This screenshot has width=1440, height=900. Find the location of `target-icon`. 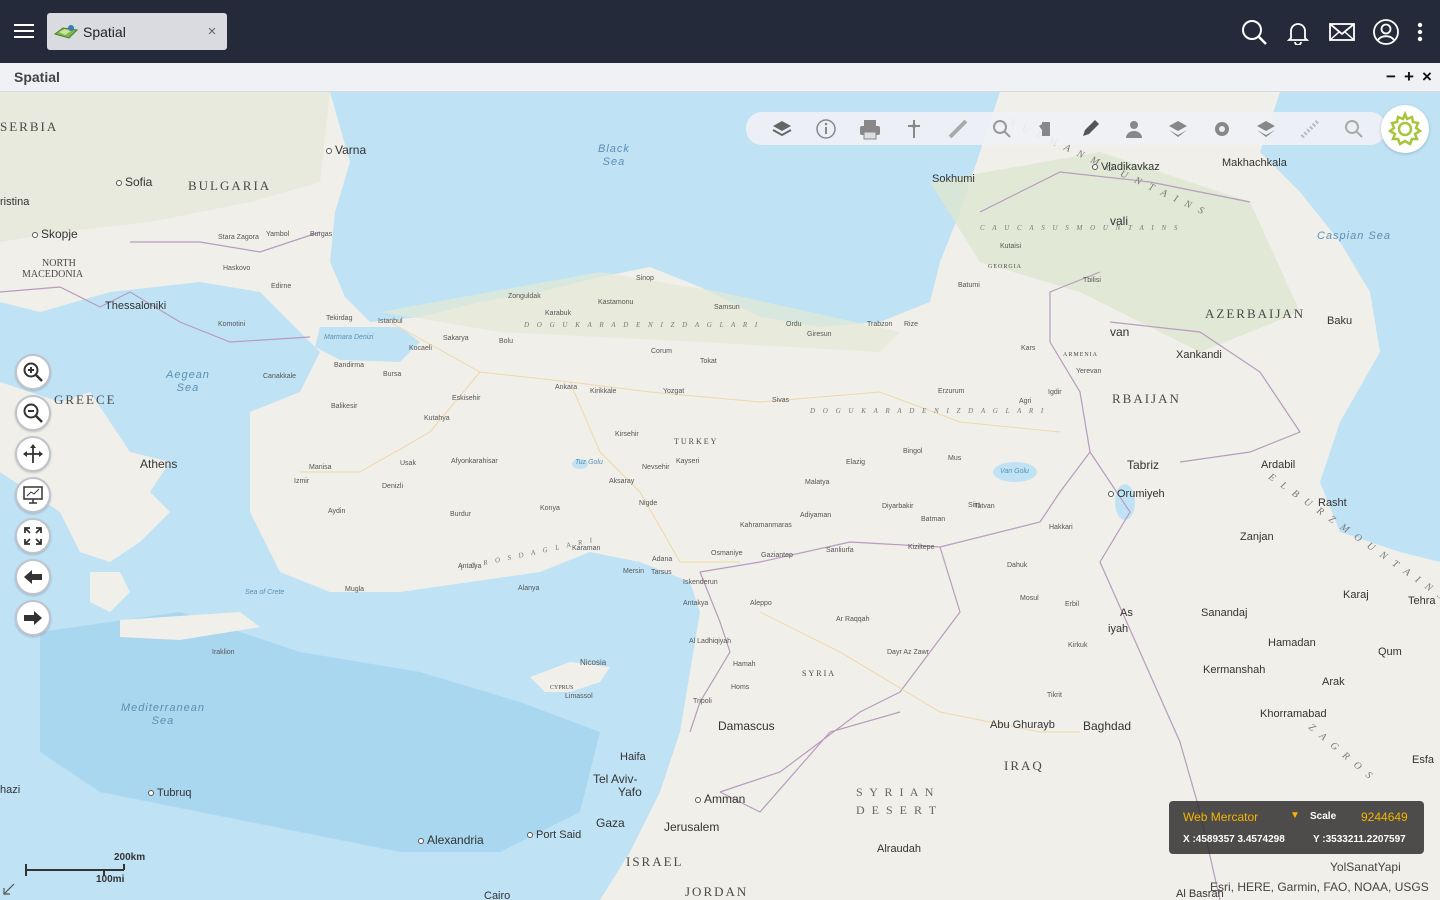

target-icon is located at coordinates (1222, 128).